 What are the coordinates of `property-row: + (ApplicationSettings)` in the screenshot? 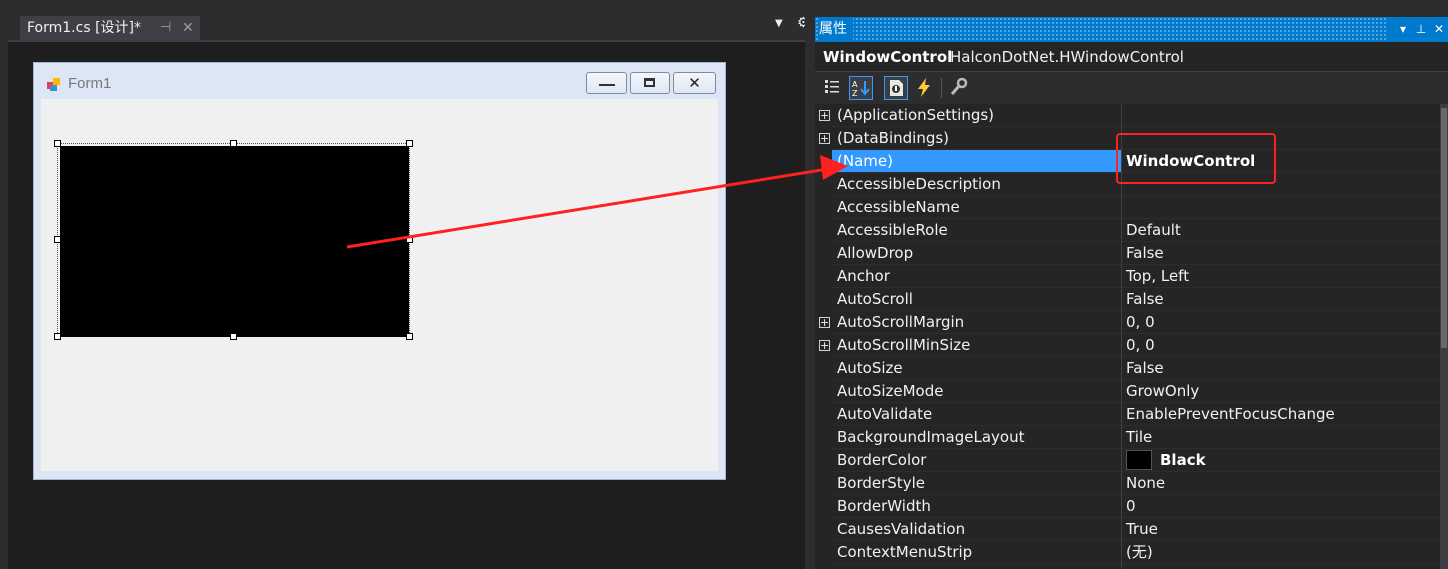 It's located at (1127, 115).